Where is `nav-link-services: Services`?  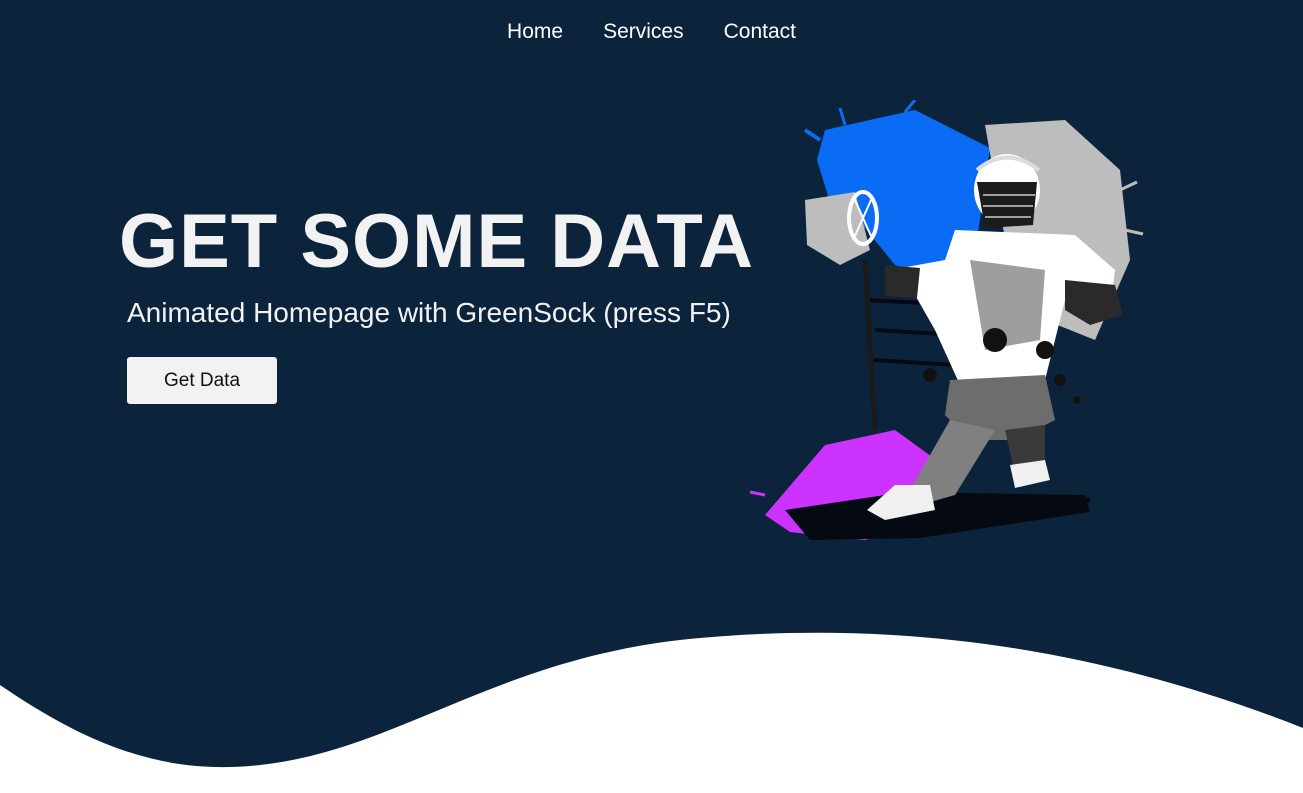
nav-link-services: Services is located at coordinates (643, 32).